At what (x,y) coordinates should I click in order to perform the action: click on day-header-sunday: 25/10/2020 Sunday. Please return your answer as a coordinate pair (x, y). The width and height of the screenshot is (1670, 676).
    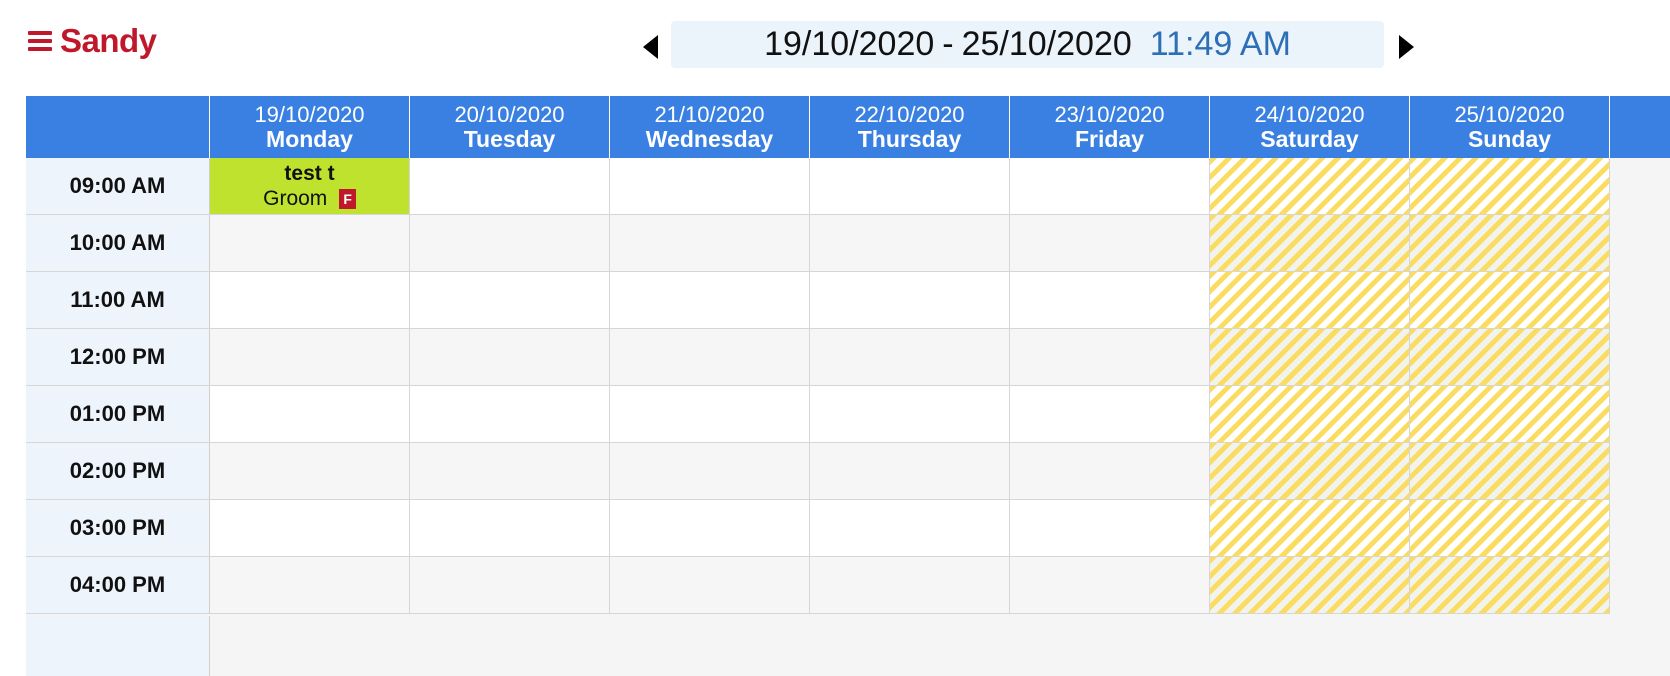
    Looking at the image, I should click on (1510, 127).